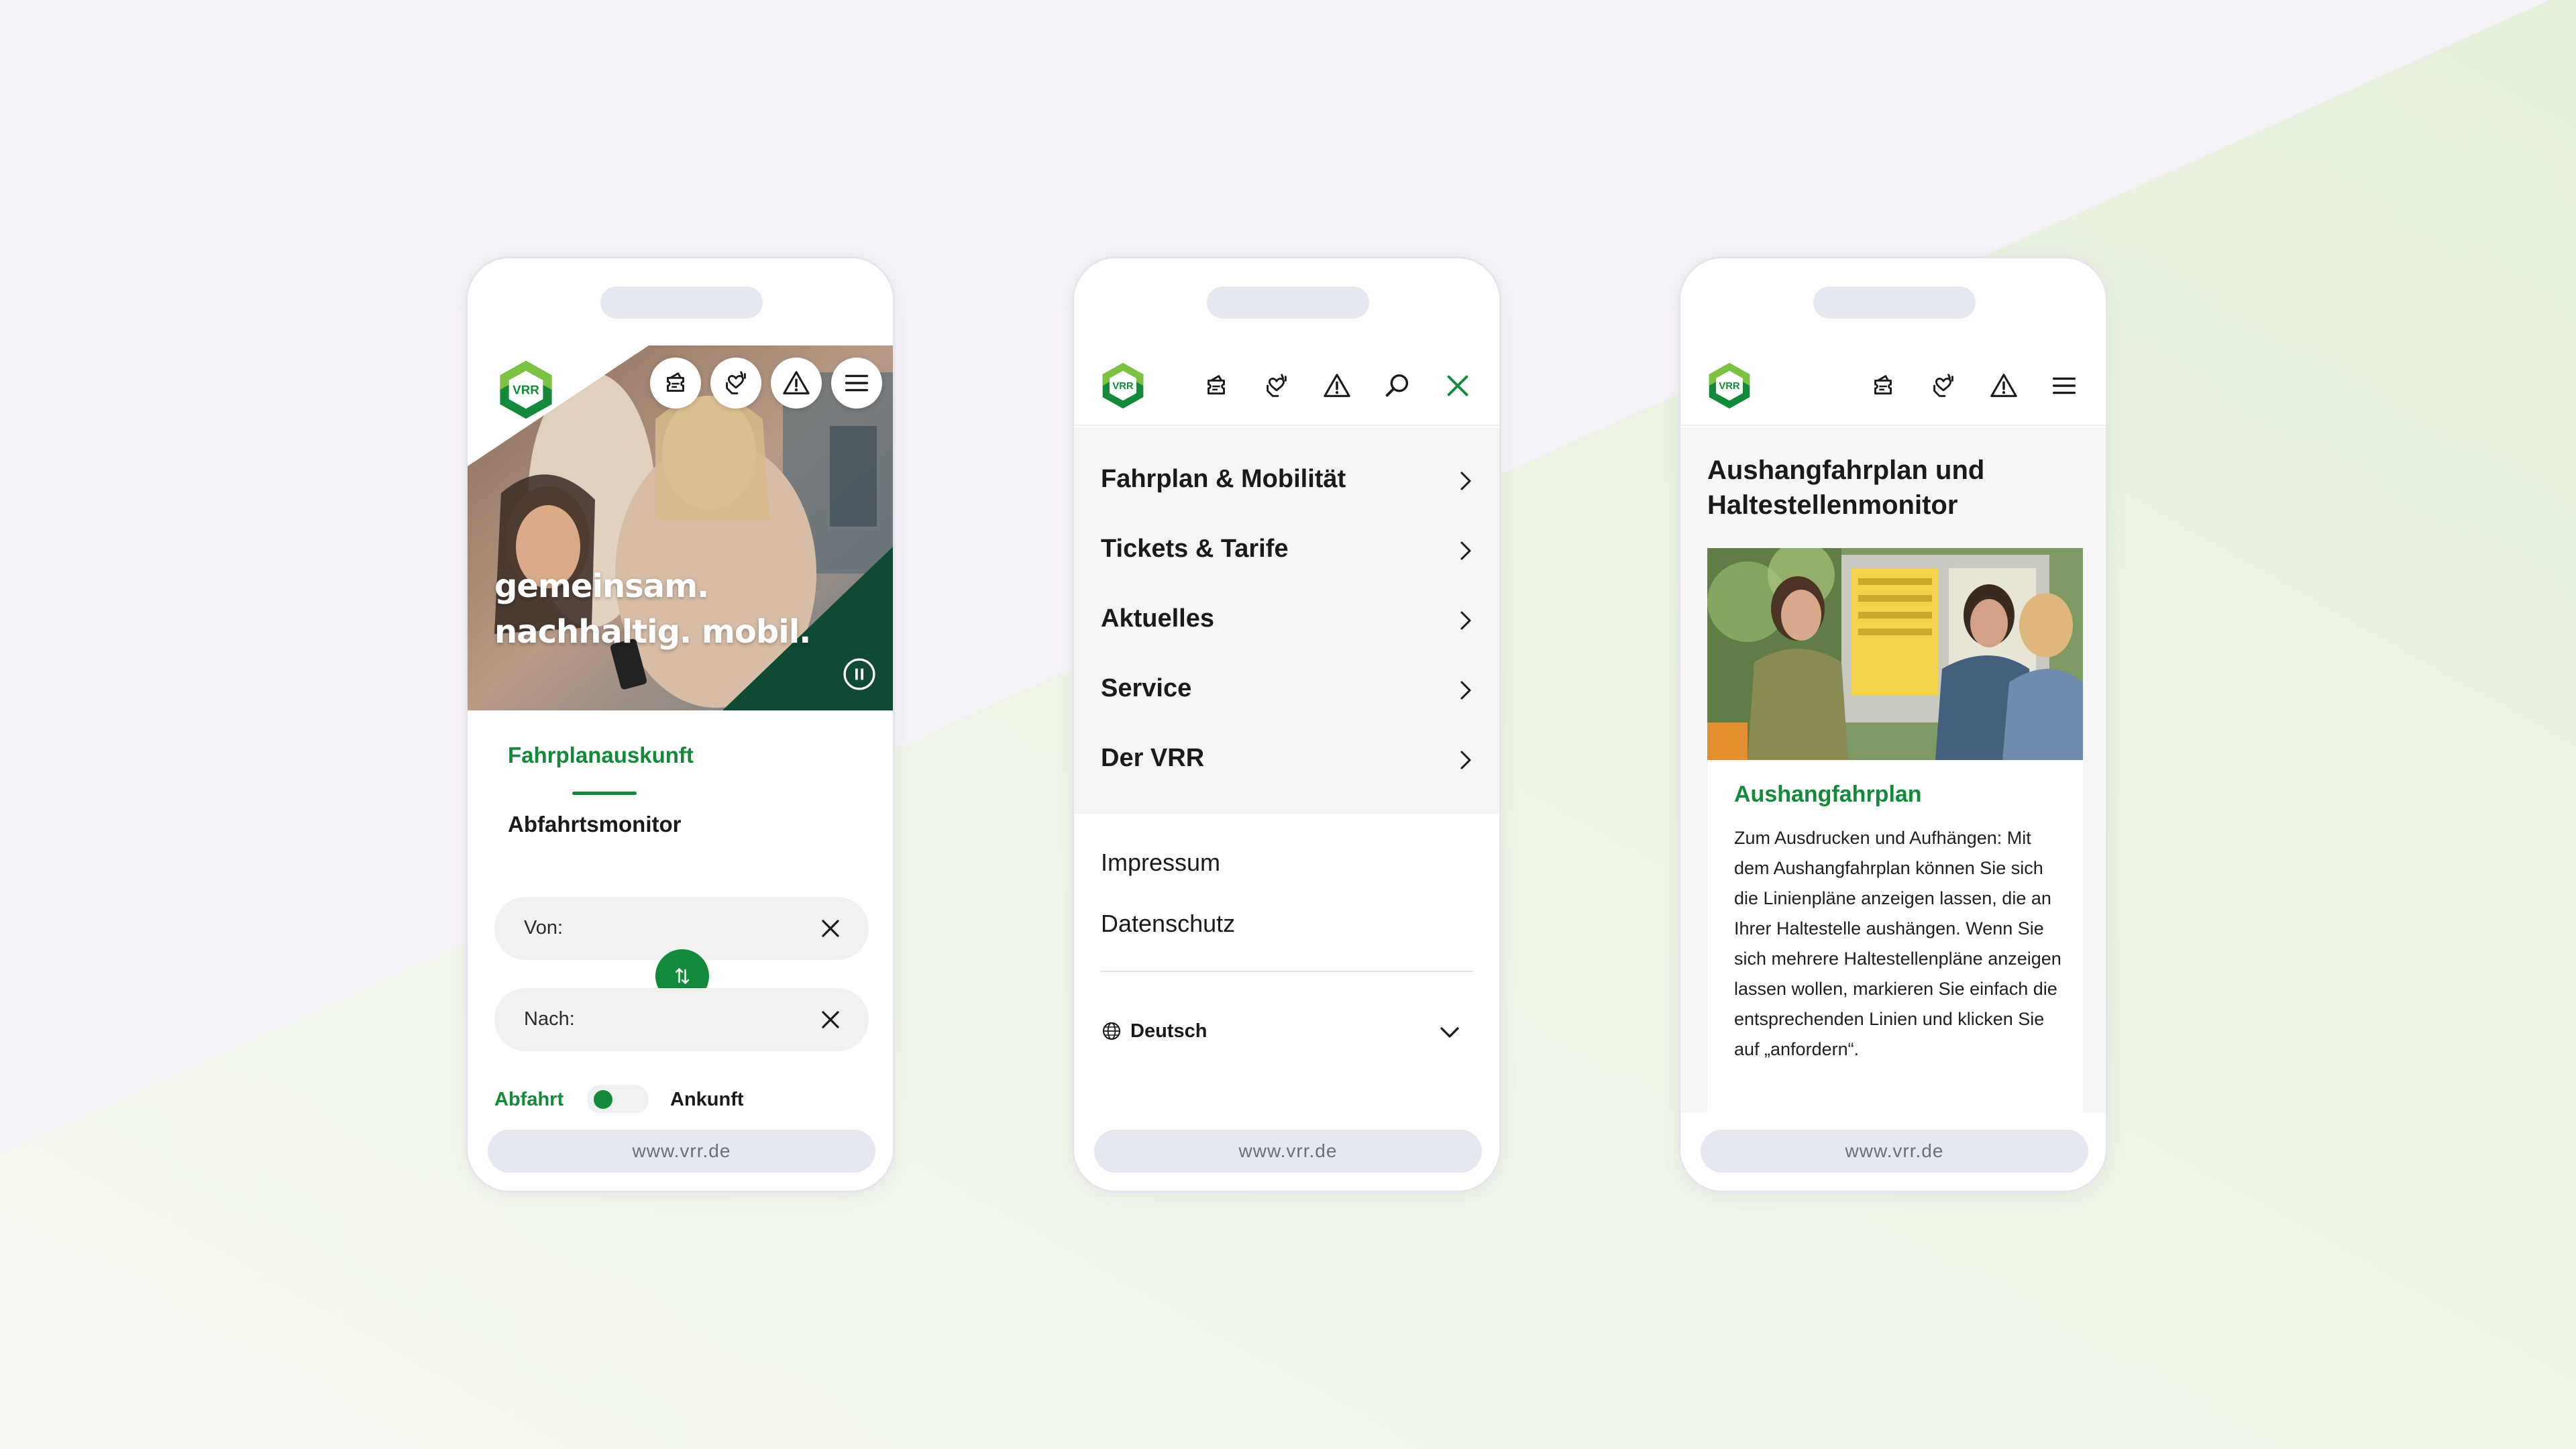 This screenshot has width=2576, height=1449. What do you see at coordinates (618, 1099) in the screenshot?
I see `toggle-switch` at bounding box center [618, 1099].